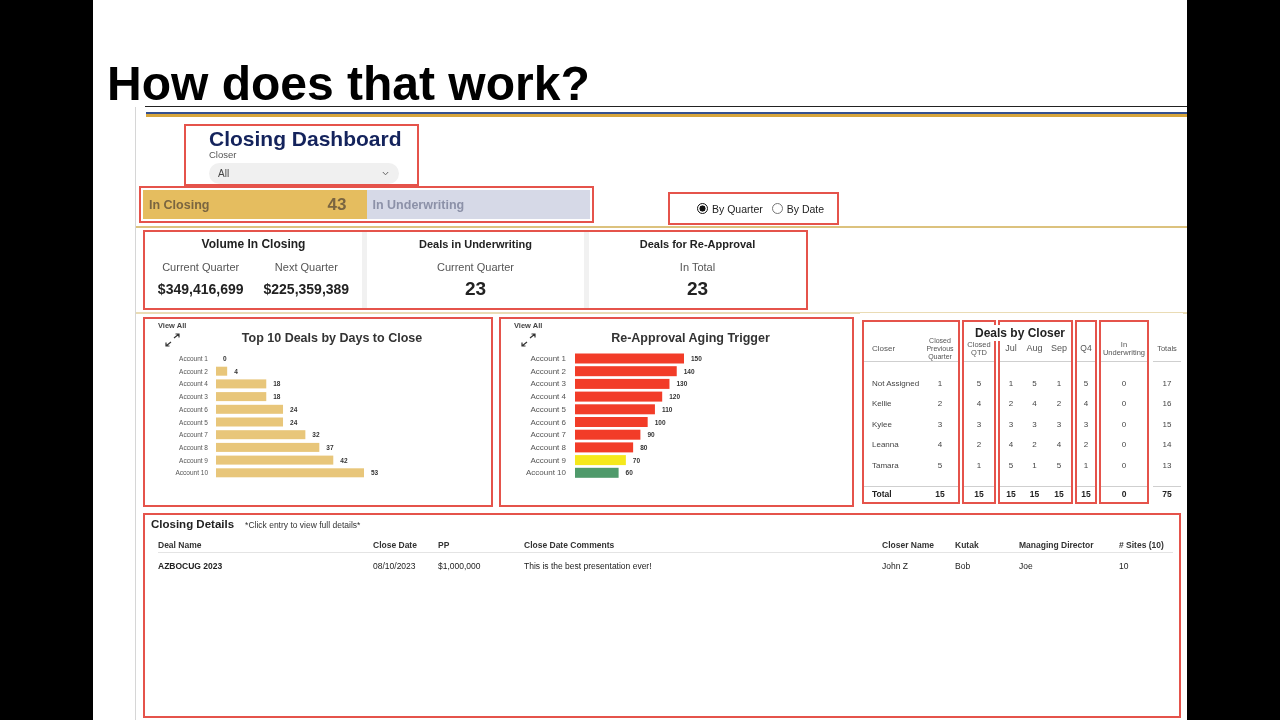 The height and width of the screenshot is (720, 1280). Describe the element at coordinates (908, 544) in the screenshot. I see `column-header: Closer Name` at that location.